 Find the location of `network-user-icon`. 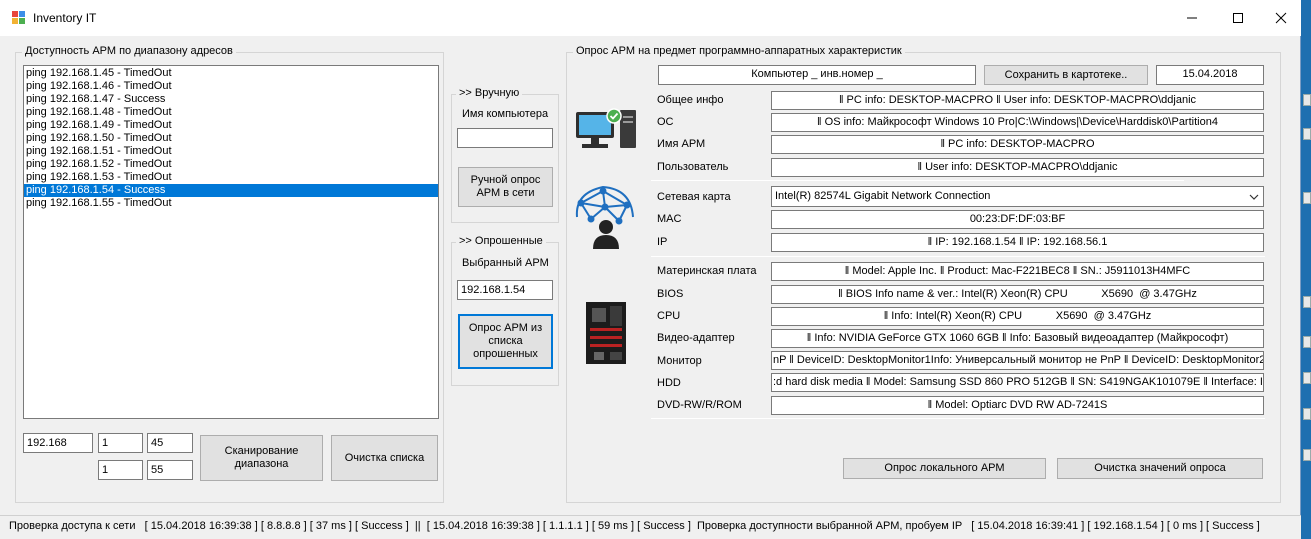

network-user-icon is located at coordinates (604, 217).